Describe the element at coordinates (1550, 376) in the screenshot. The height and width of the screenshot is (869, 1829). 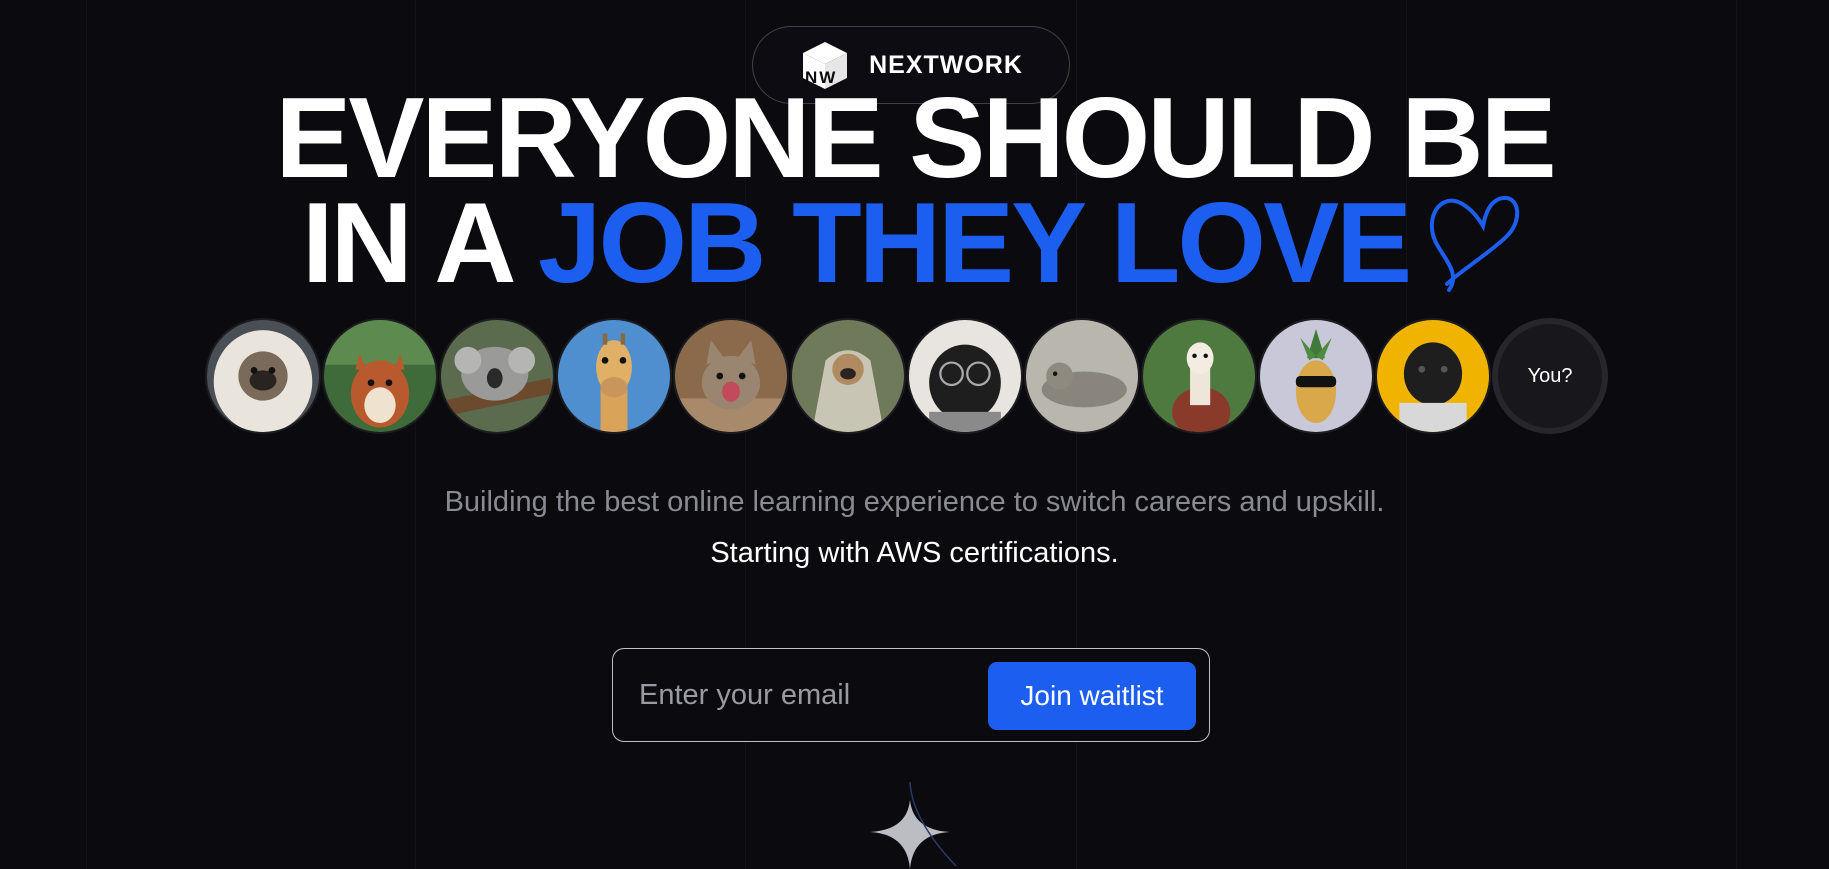
I see `avatar-you-placeholder: You?` at that location.